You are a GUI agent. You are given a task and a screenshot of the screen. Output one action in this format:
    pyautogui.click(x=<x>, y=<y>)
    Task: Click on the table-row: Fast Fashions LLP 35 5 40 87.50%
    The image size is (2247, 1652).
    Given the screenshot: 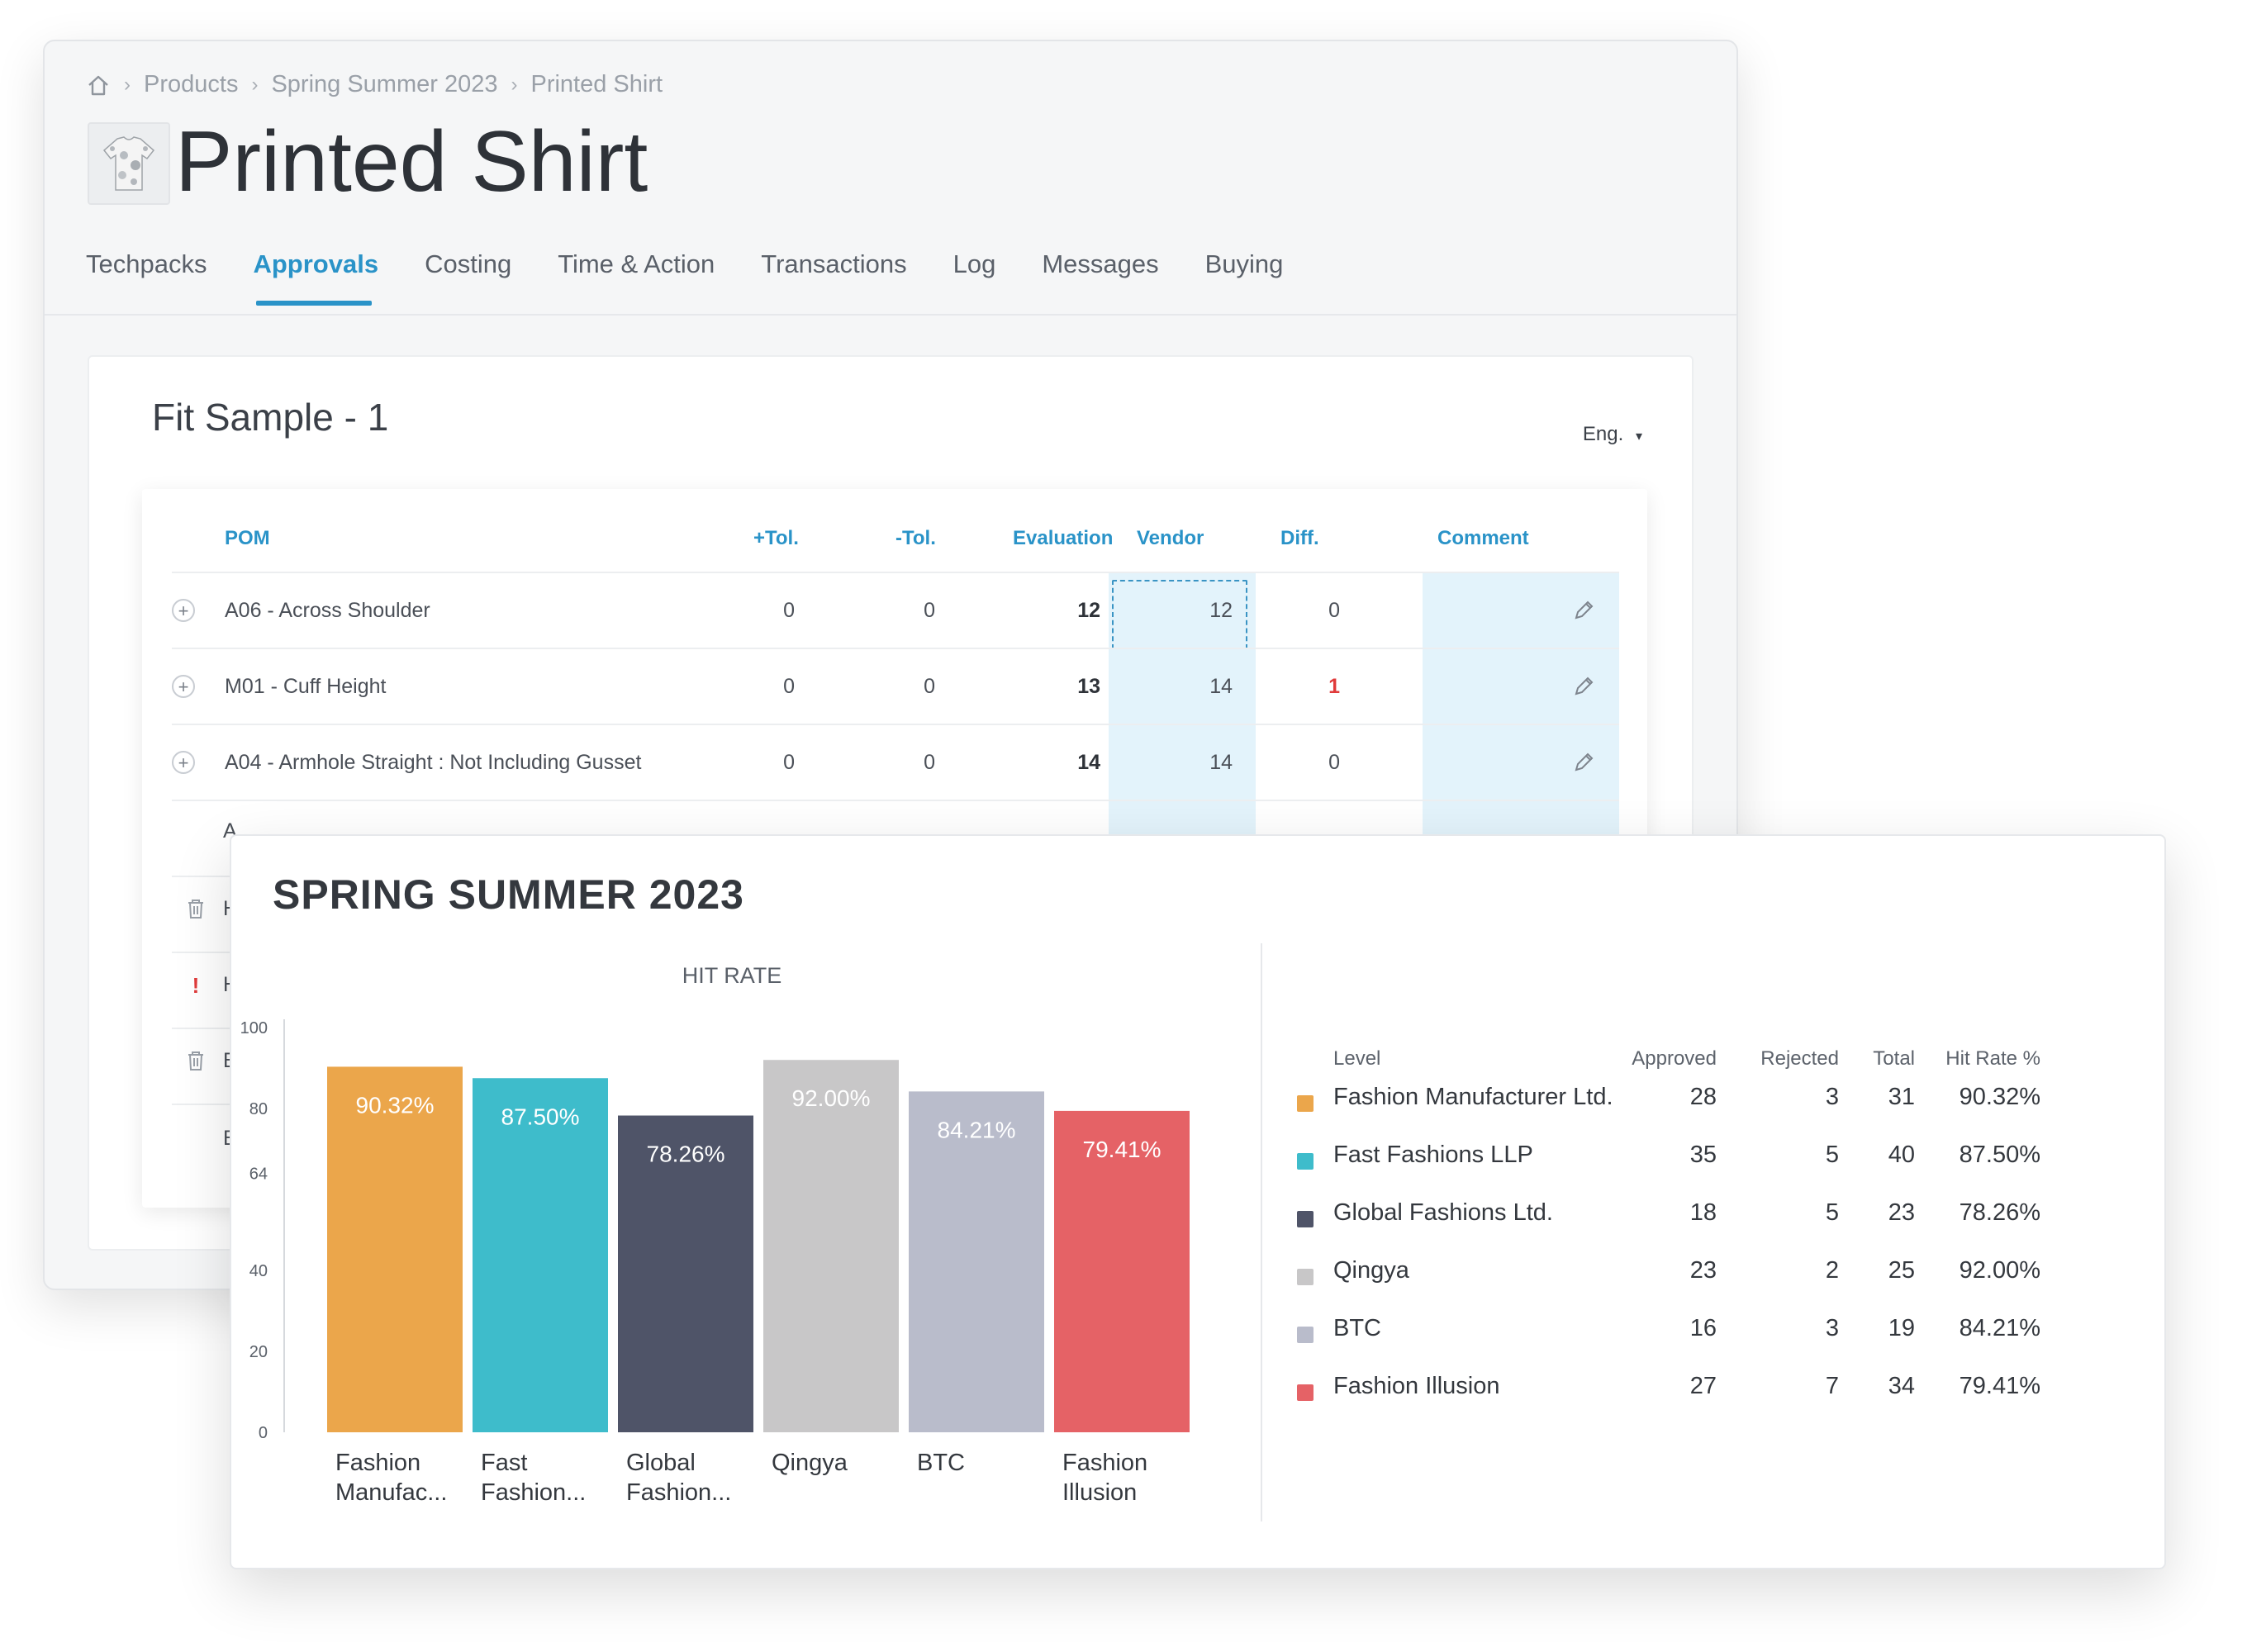 What is the action you would take?
    pyautogui.click(x=1710, y=1170)
    